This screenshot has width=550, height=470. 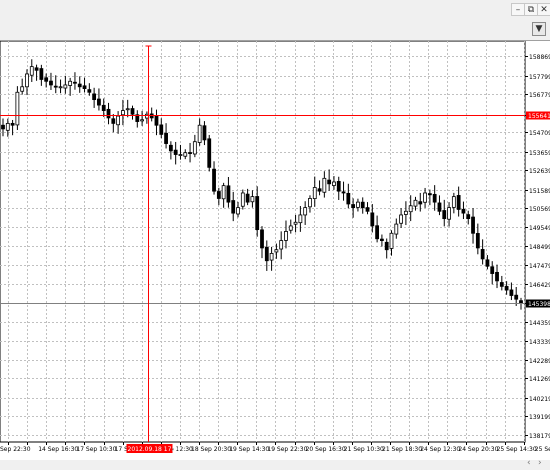 I want to click on x-tick-label: 21 Sep 10:30, so click(x=364, y=449).